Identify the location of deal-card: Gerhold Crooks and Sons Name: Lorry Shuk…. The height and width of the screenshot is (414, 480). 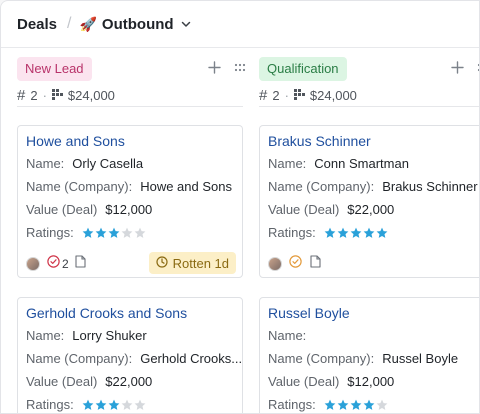
(130, 355).